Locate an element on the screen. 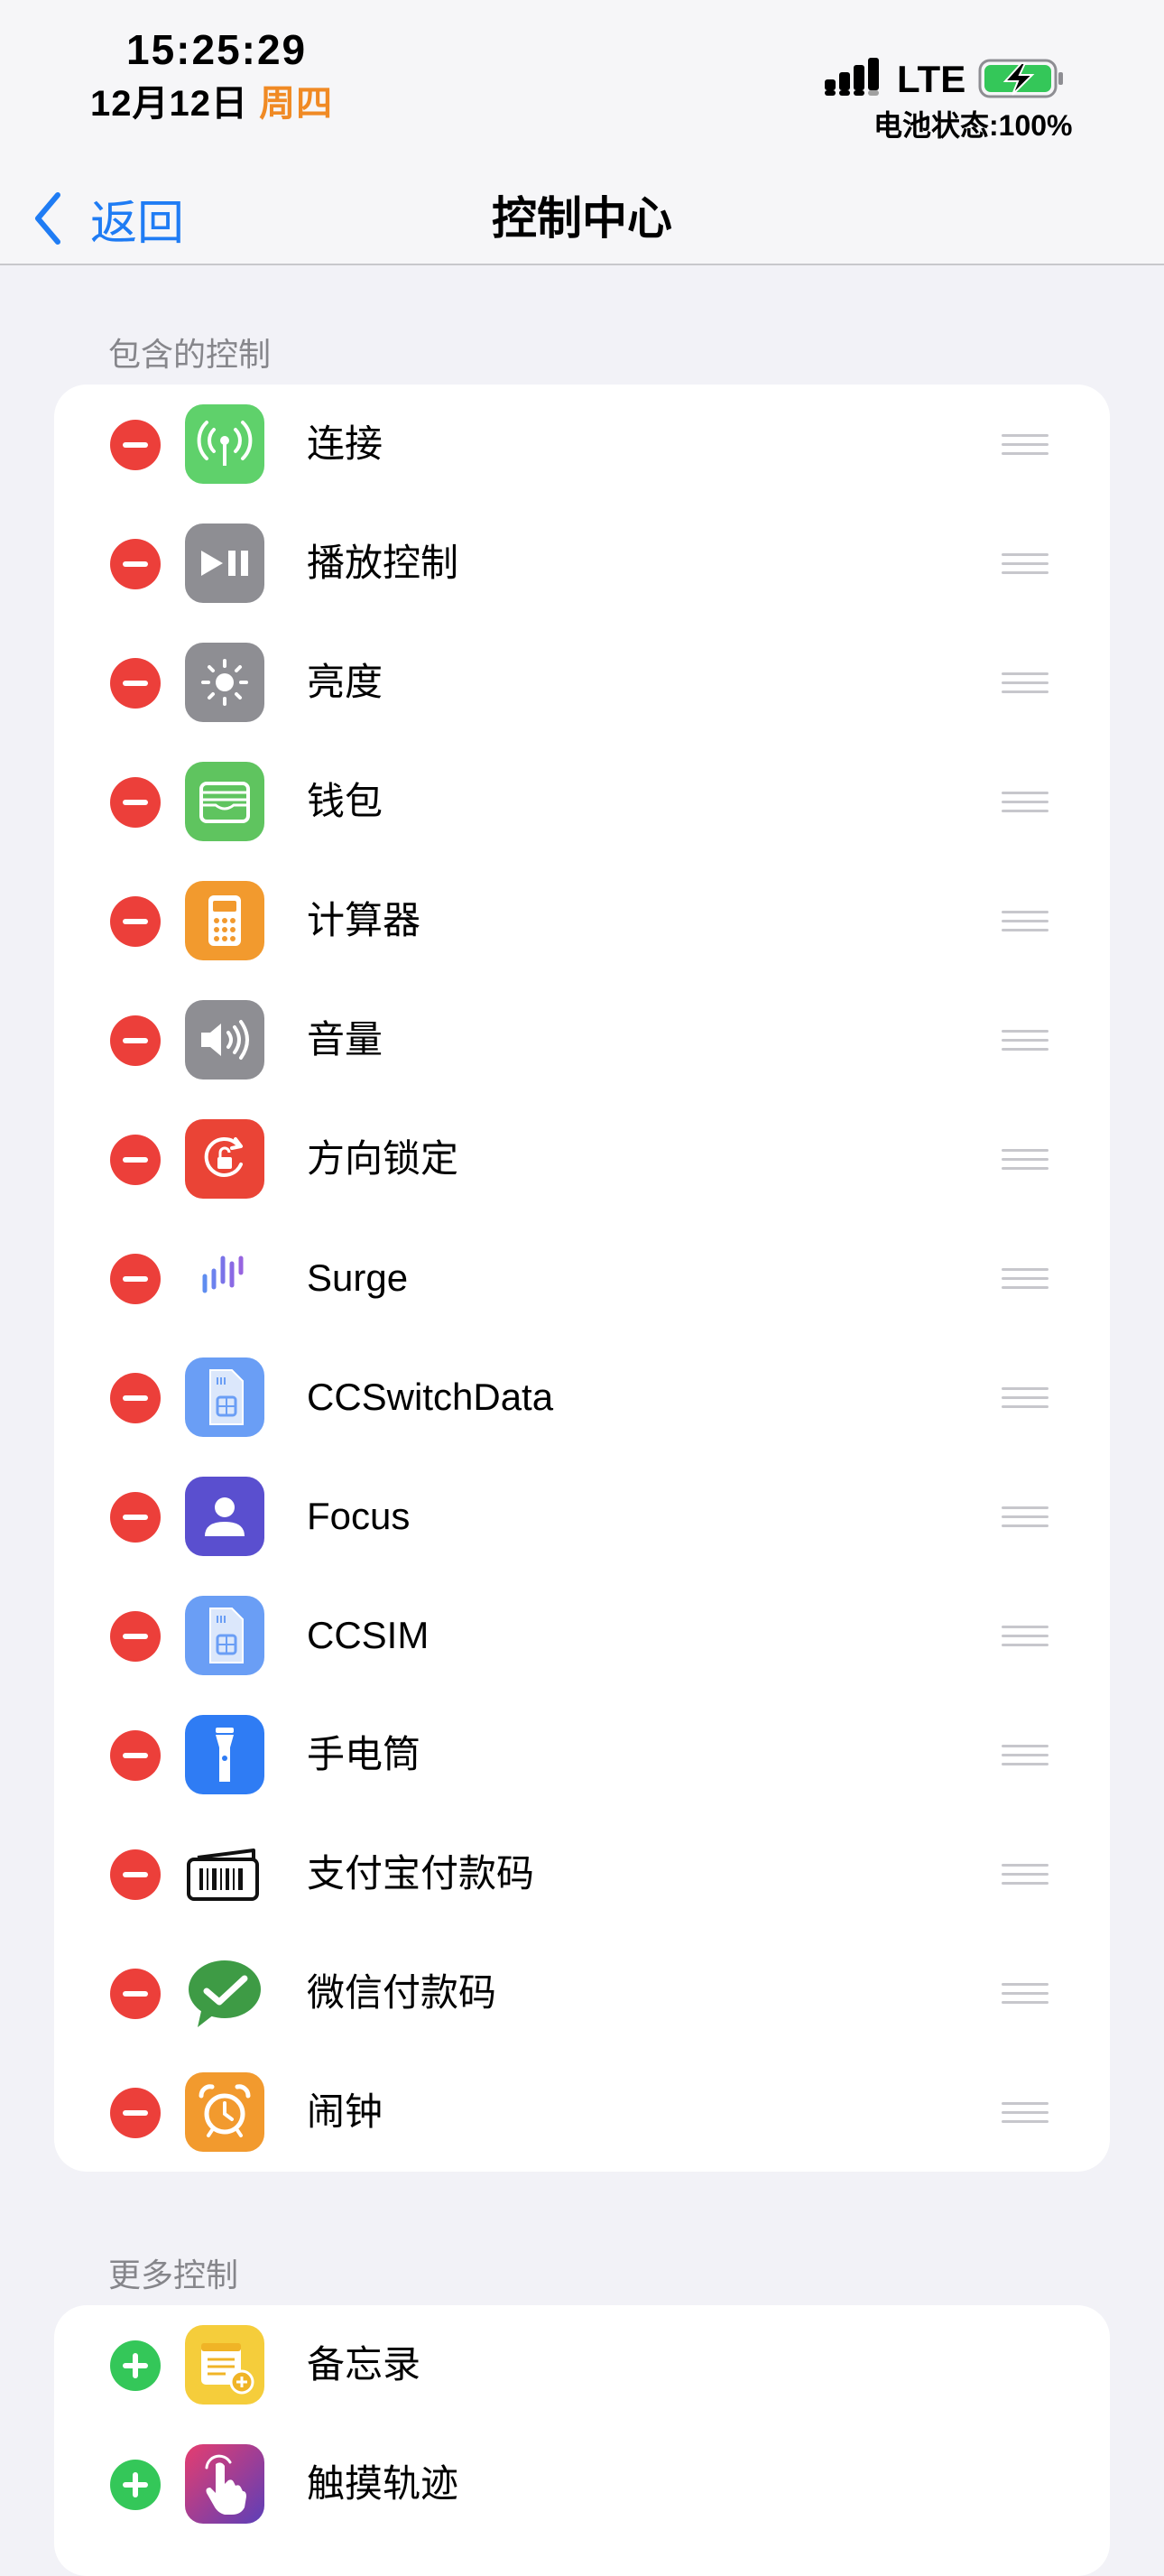 This screenshot has height=2576, width=1164. control-label: CCSIM is located at coordinates (368, 1635).